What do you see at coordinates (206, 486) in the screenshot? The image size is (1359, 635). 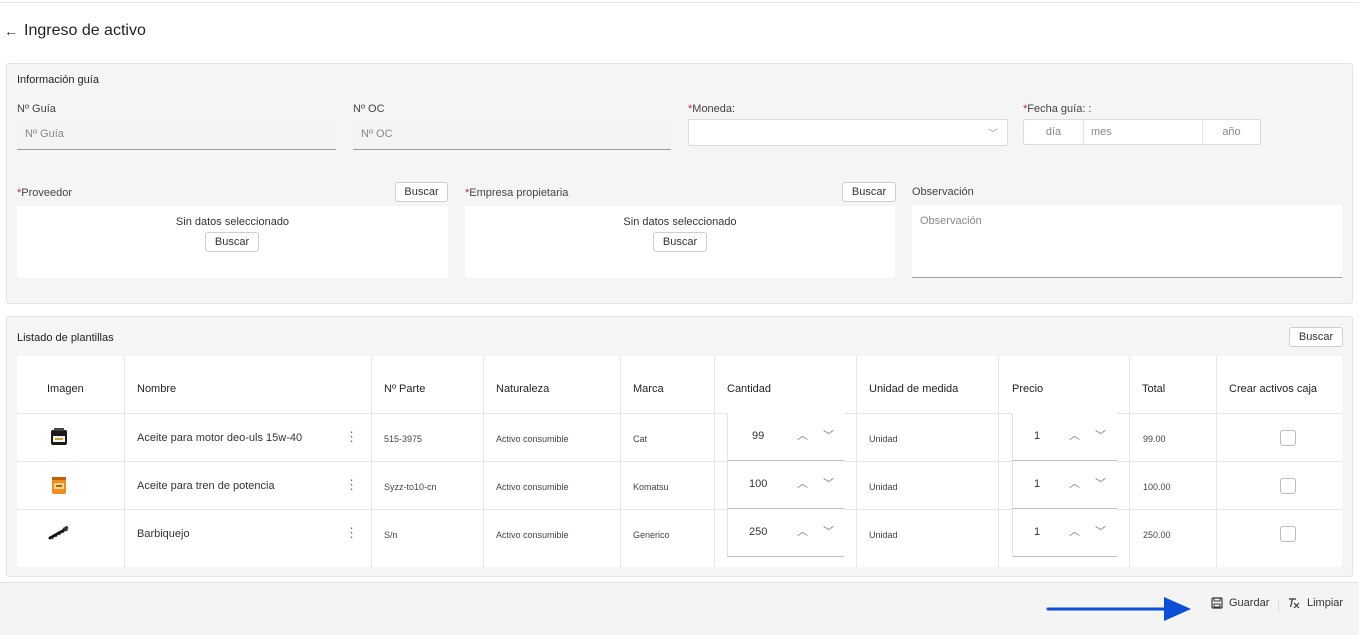 I see `row-nombre: Aceite para tren de potencia` at bounding box center [206, 486].